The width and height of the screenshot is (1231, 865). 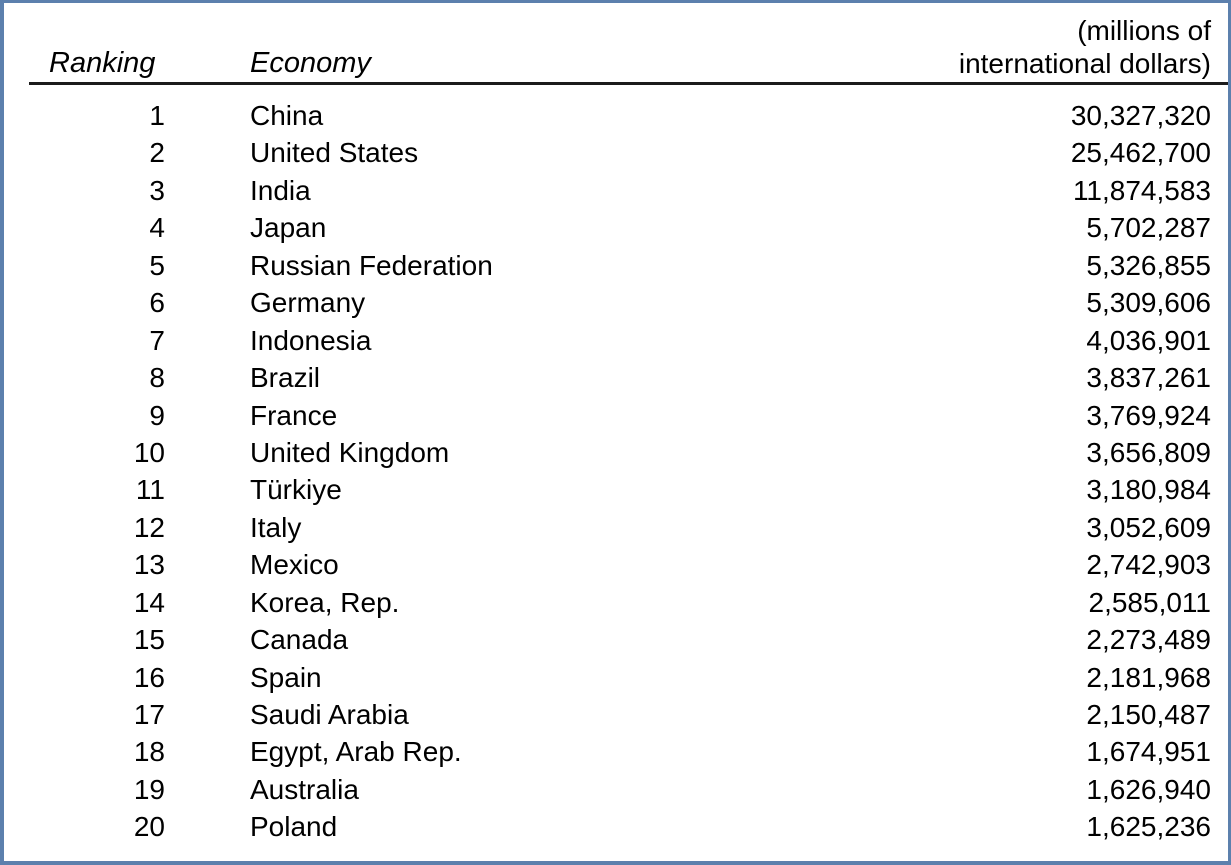 I want to click on cell-value: 3,769,924, so click(x=1148, y=415).